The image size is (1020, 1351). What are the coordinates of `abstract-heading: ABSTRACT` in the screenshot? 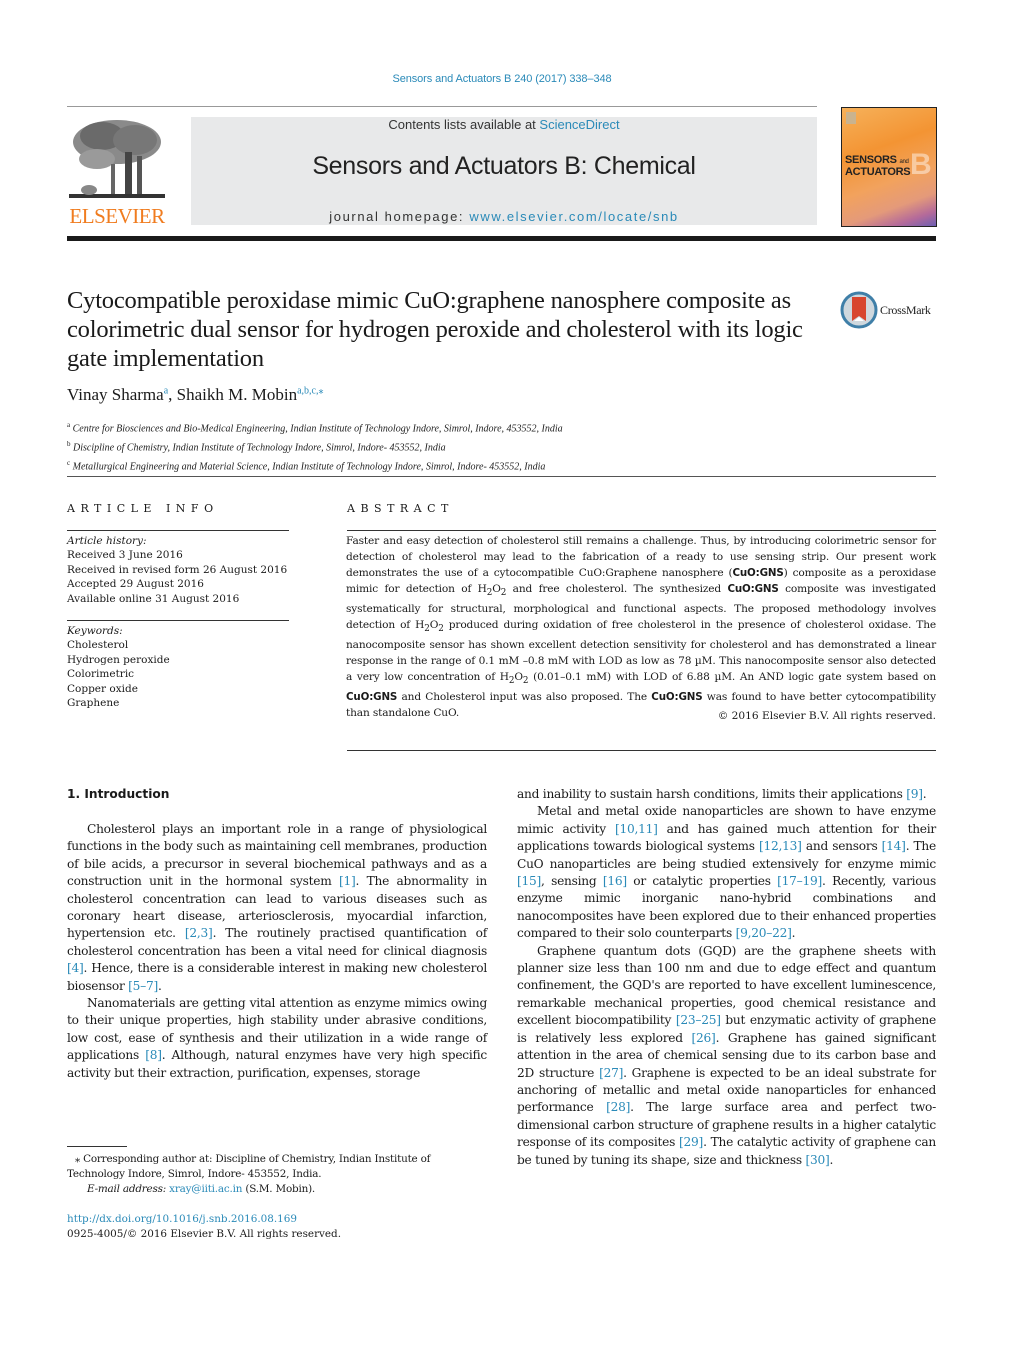 It's located at (400, 508).